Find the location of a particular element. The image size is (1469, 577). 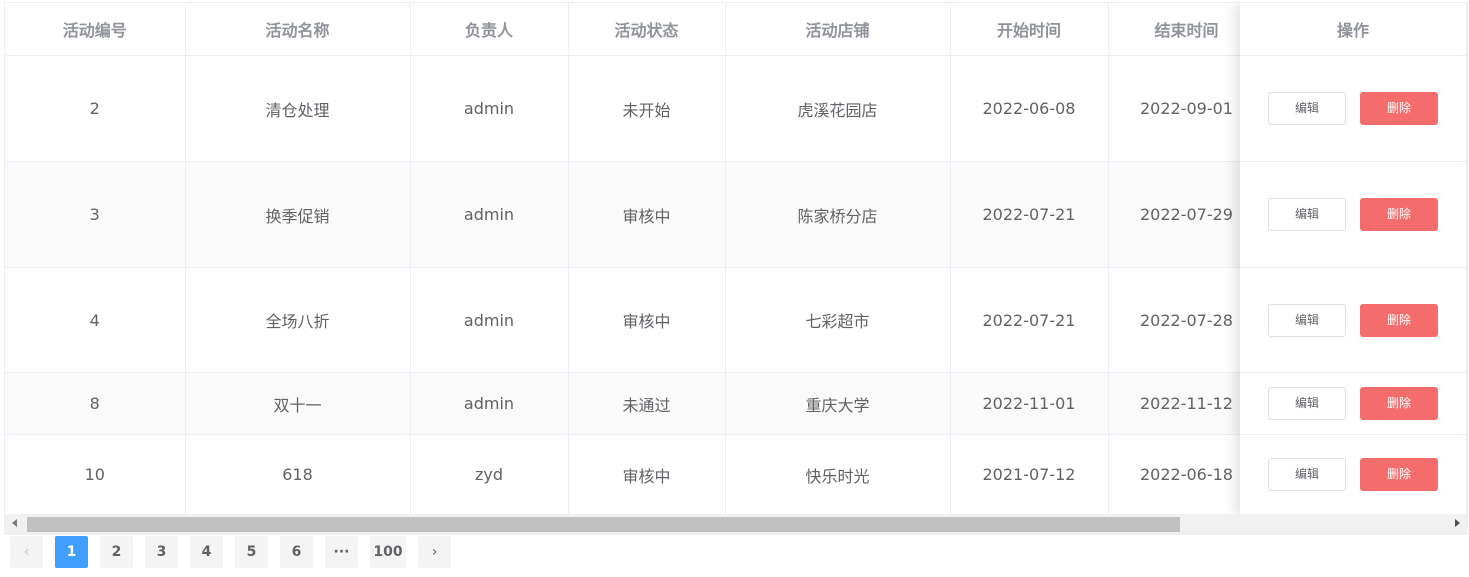

cell-start-time: 2021-07-12 is located at coordinates (1029, 474).